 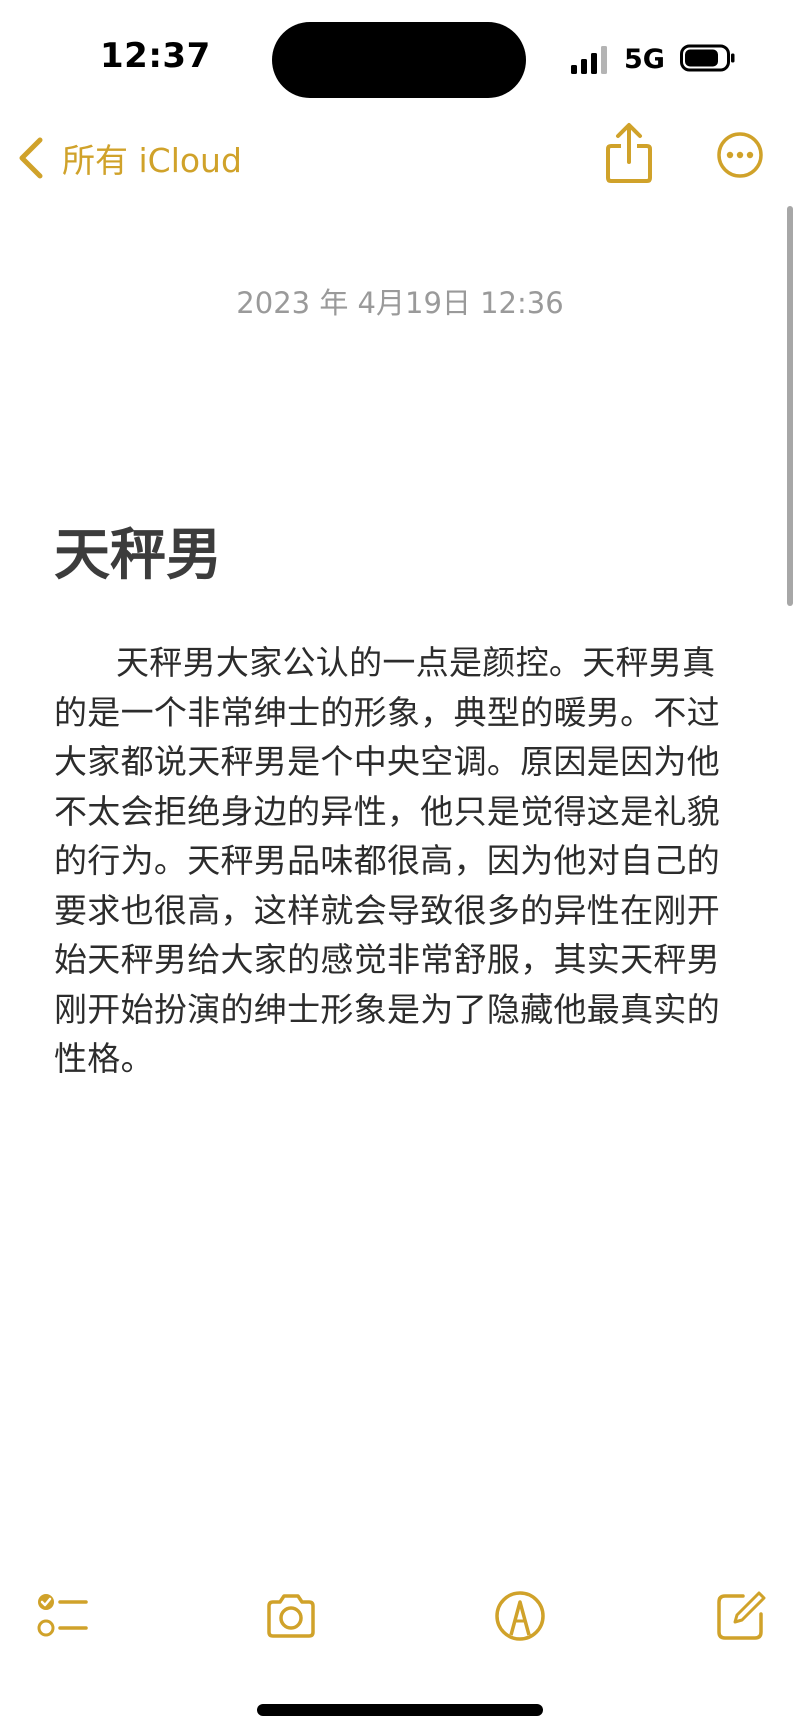 I want to click on back-label: 所有 iCloud, so click(x=152, y=160).